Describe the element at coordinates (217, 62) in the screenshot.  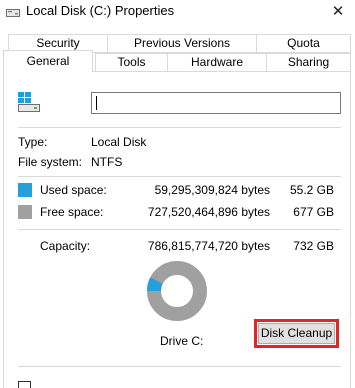
I see `tab-hardware: Hardware` at that location.